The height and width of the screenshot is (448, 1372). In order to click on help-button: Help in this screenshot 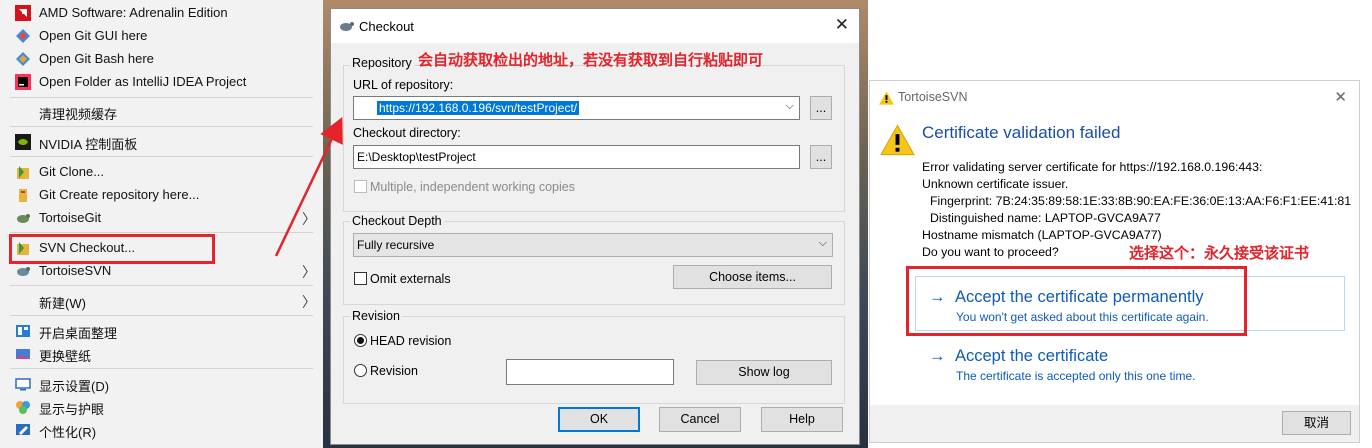, I will do `click(802, 419)`.